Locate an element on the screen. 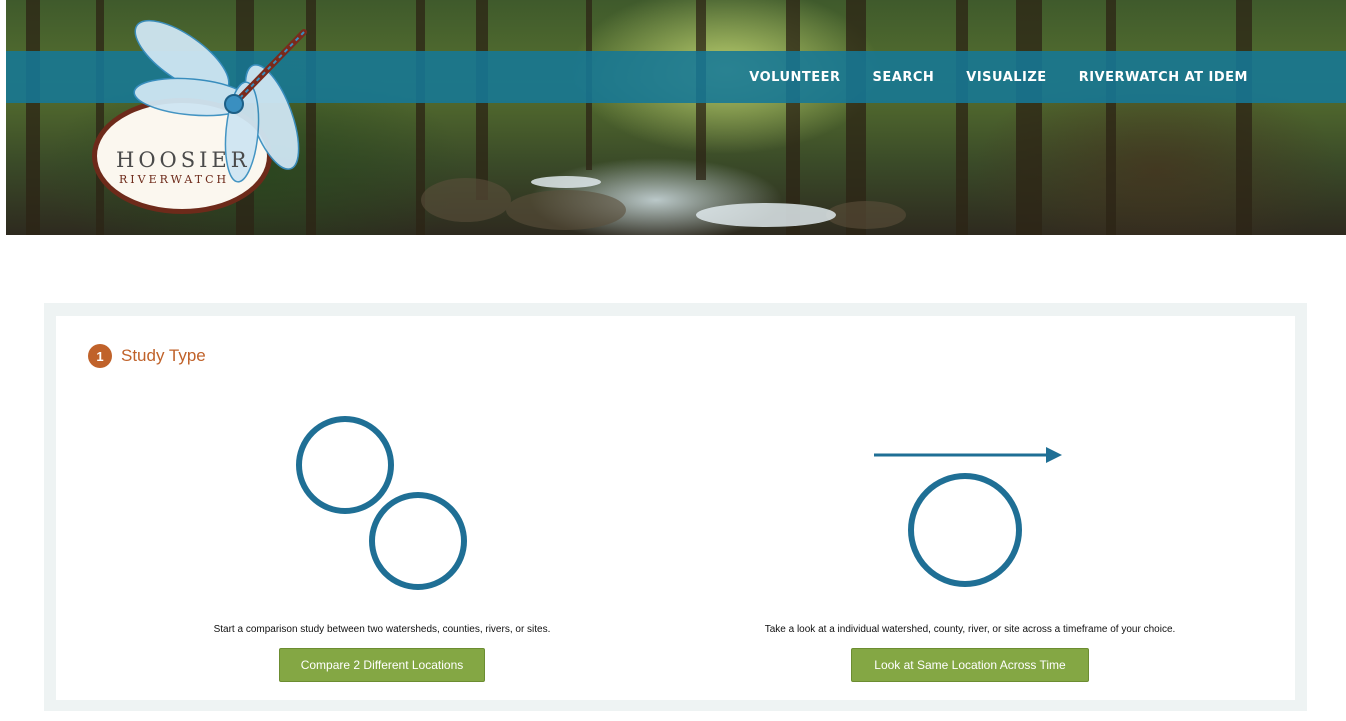 Image resolution: width=1346 pixels, height=721 pixels. logo-title: HOOSIER is located at coordinates (183, 160).